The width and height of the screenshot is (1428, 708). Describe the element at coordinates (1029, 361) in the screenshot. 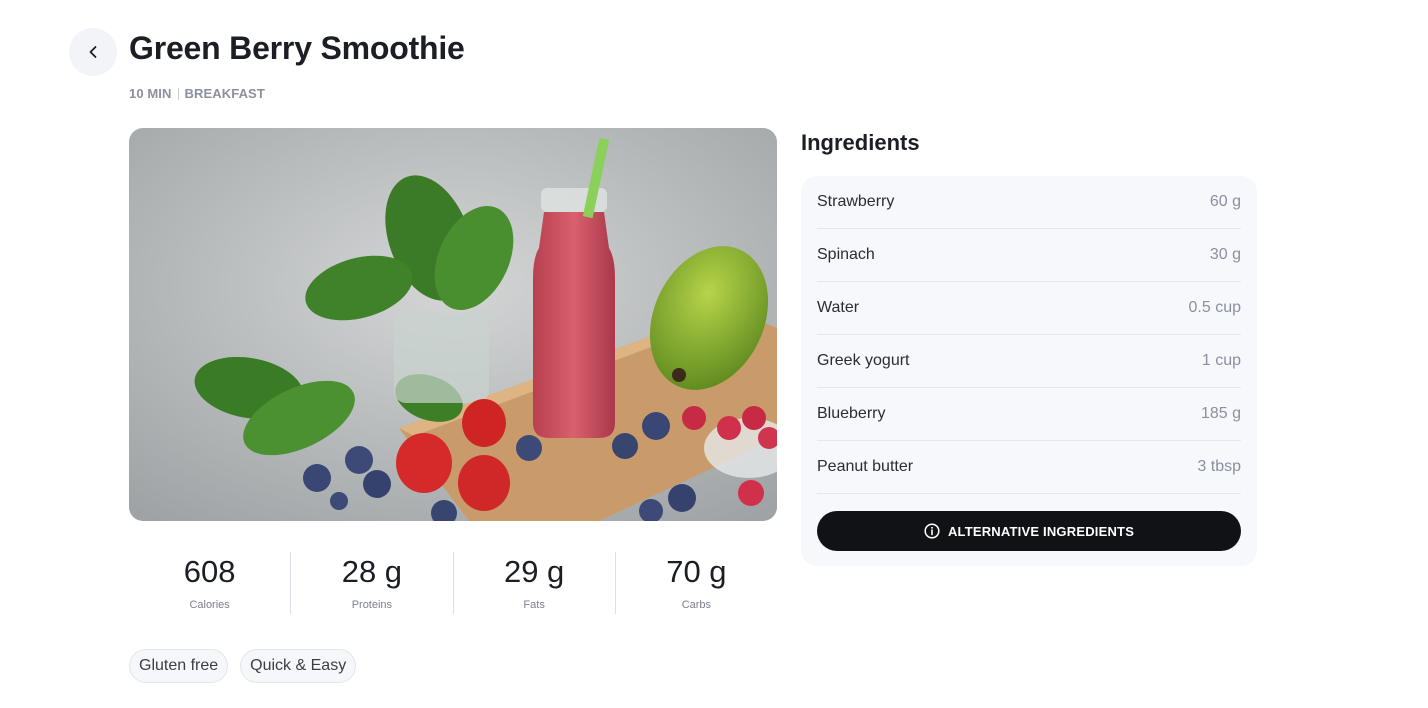

I see `ingredient-row: Greek yogurt 1 cup` at that location.